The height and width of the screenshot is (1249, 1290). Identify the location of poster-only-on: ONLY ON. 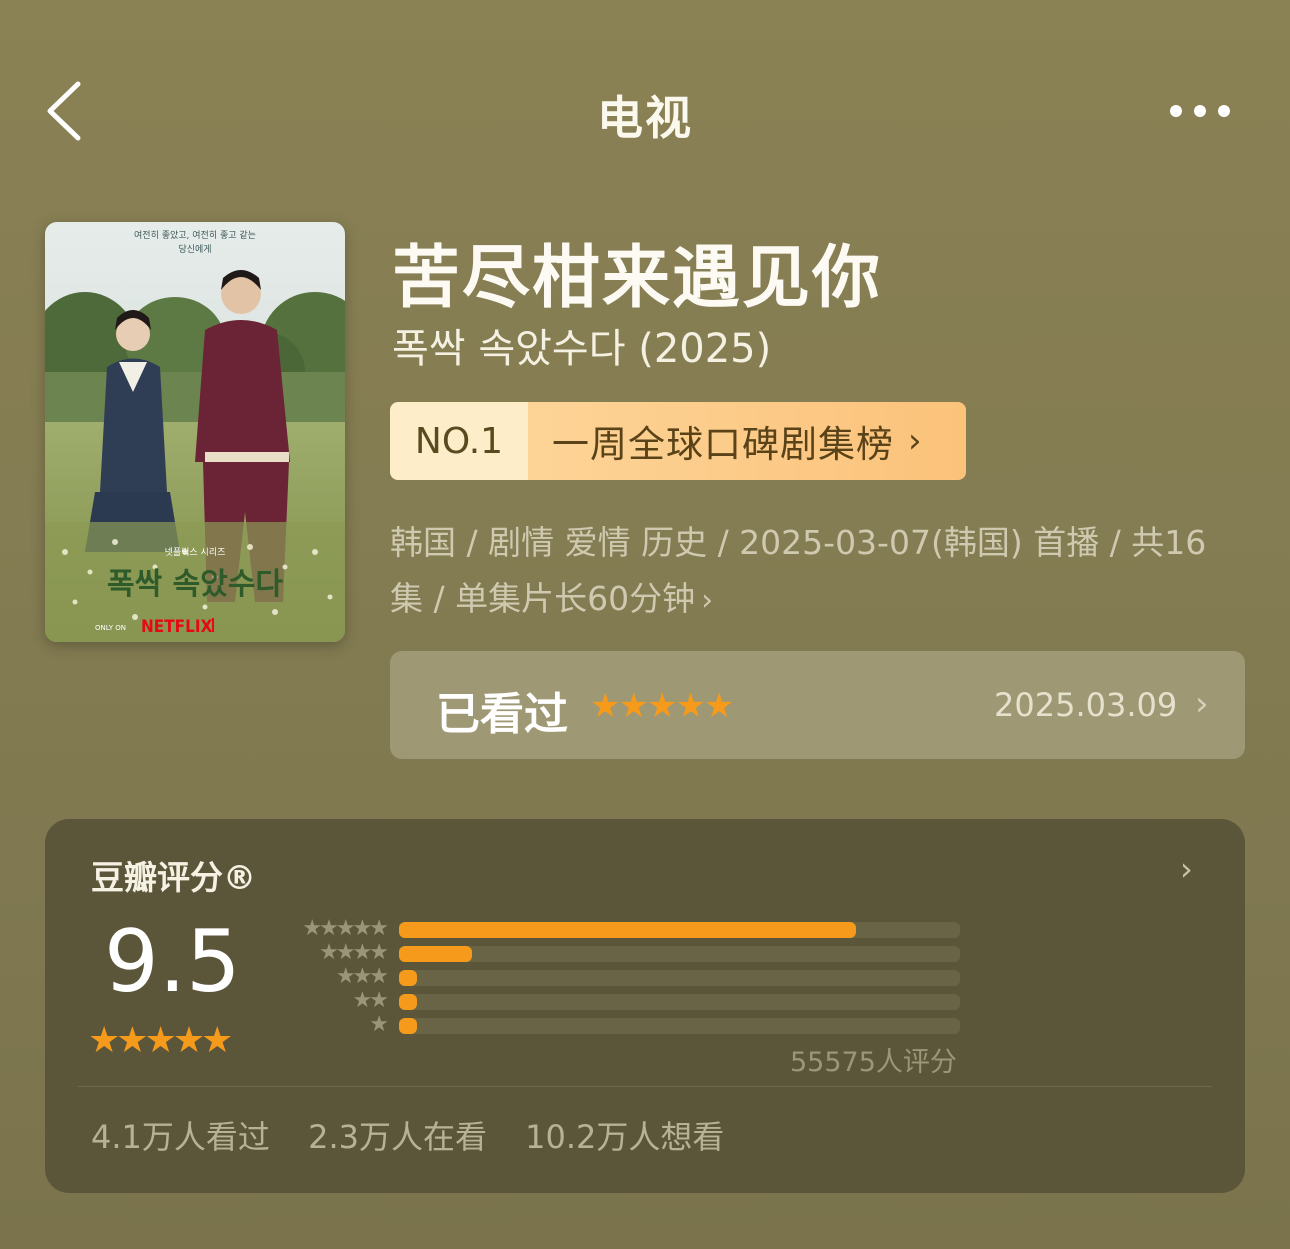
(110, 628).